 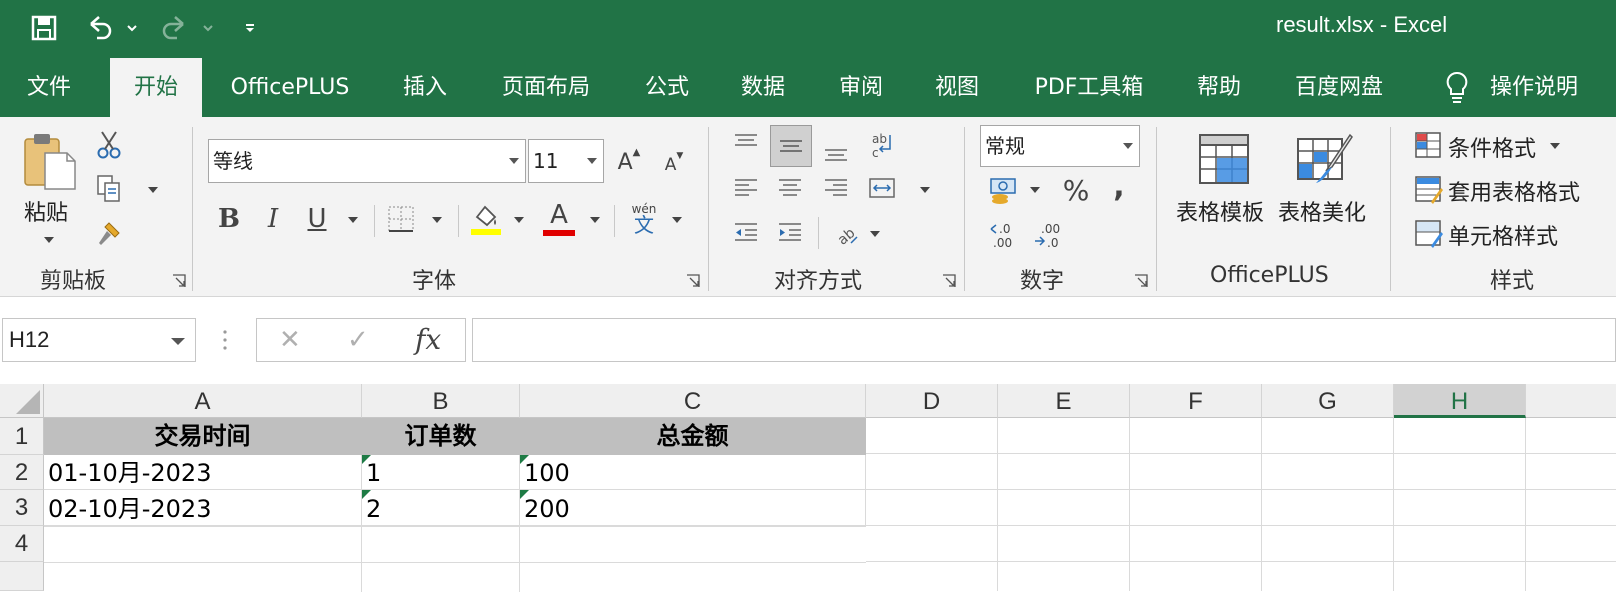 I want to click on wrap-text-icon: ab c, so click(x=882, y=146).